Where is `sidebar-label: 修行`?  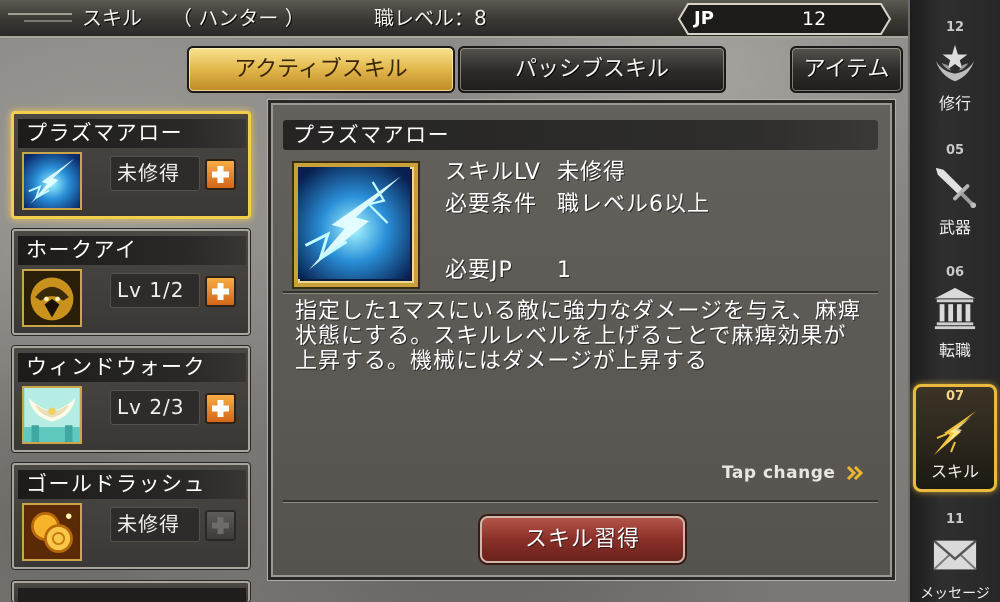
sidebar-label: 修行 is located at coordinates (954, 103).